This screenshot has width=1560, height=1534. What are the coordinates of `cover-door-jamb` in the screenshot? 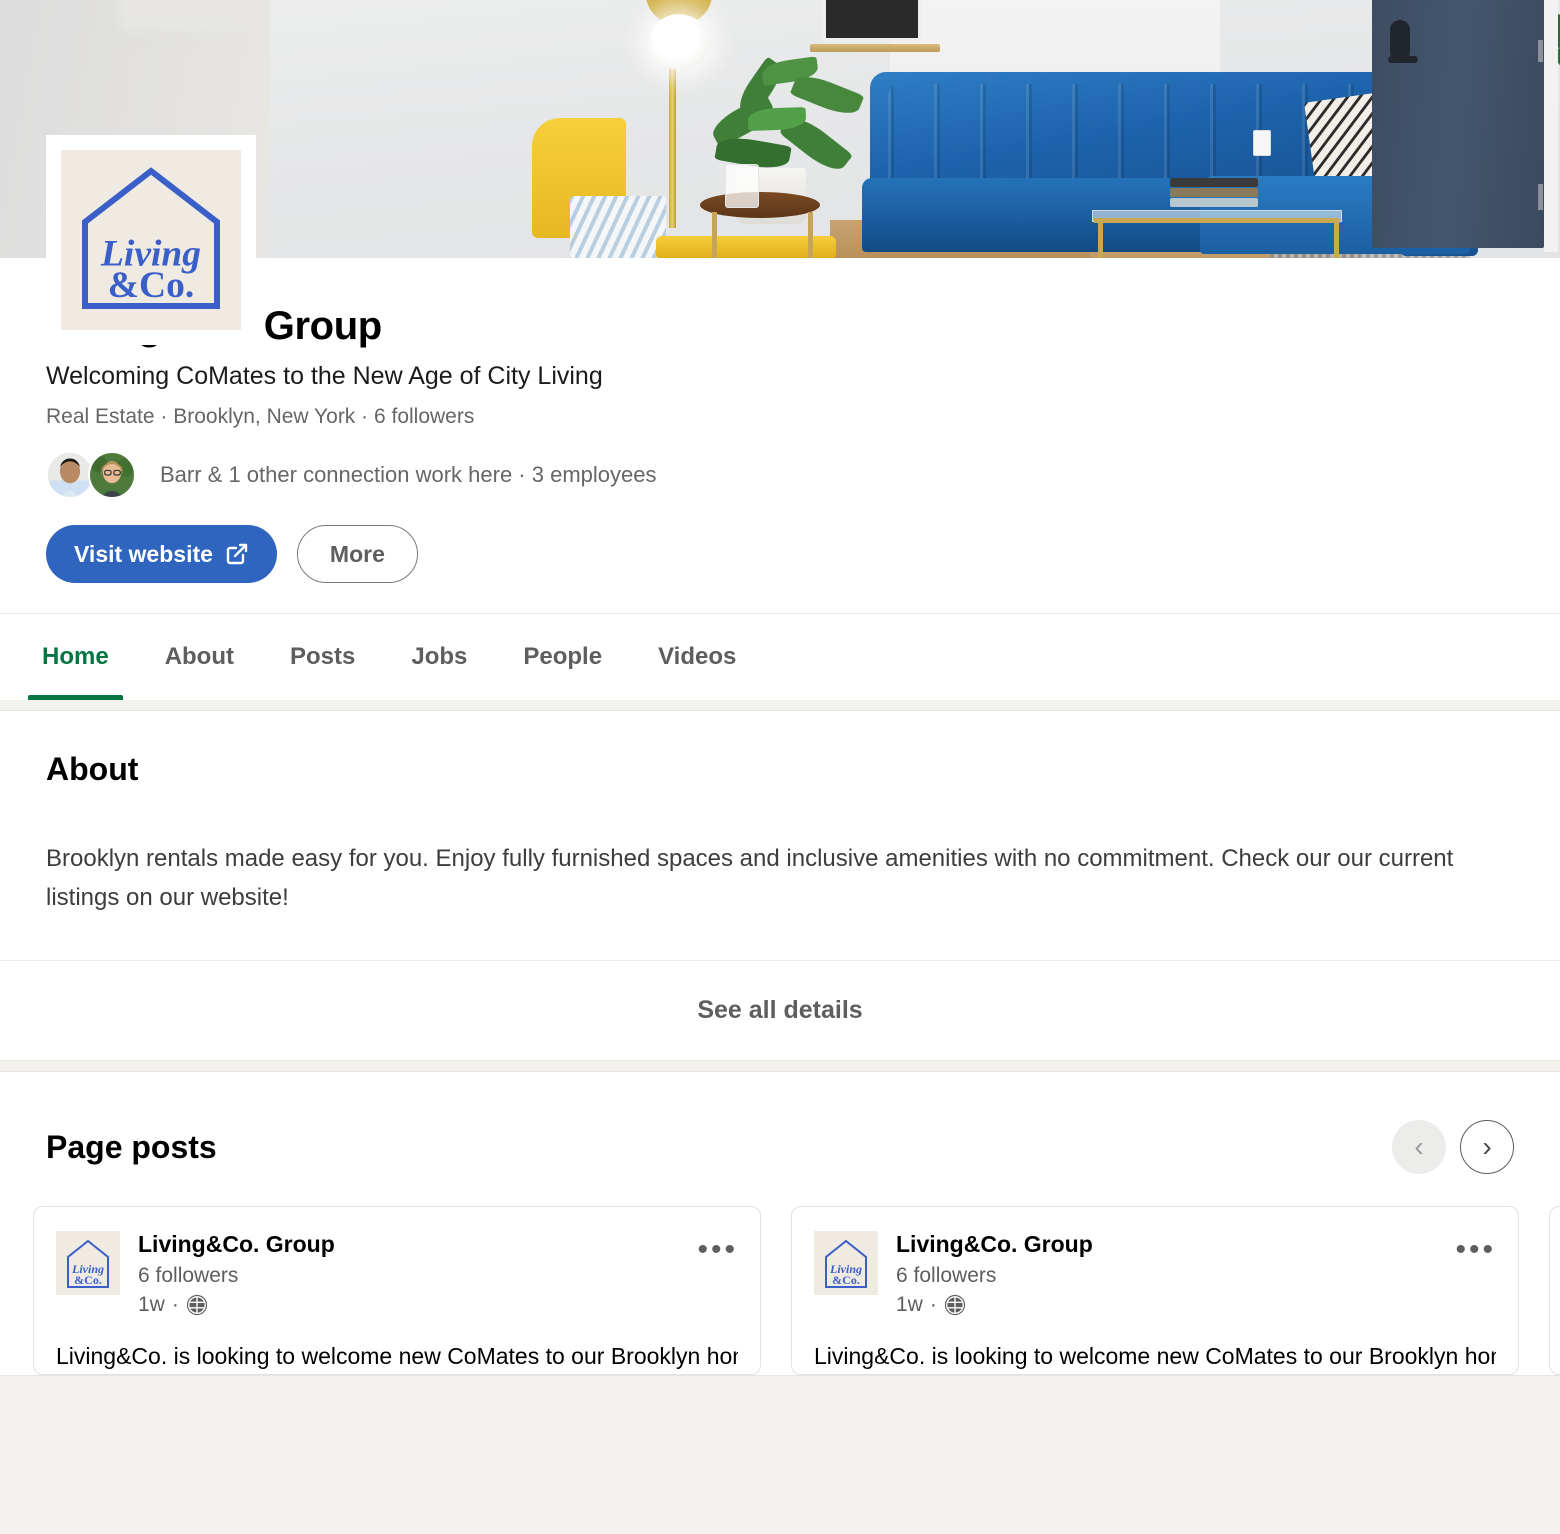 It's located at (1551, 126).